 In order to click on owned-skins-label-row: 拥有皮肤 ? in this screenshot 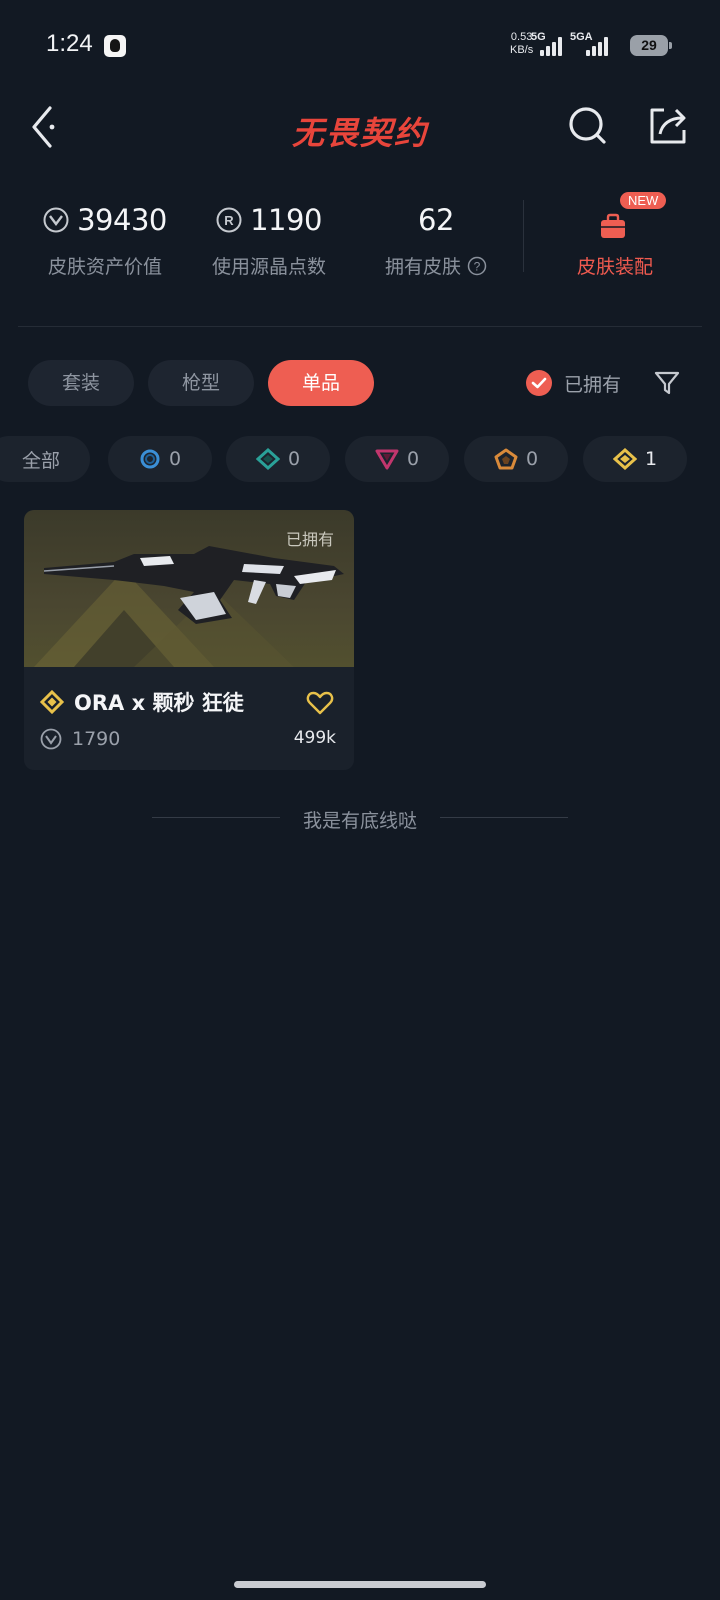, I will do `click(436, 265)`.